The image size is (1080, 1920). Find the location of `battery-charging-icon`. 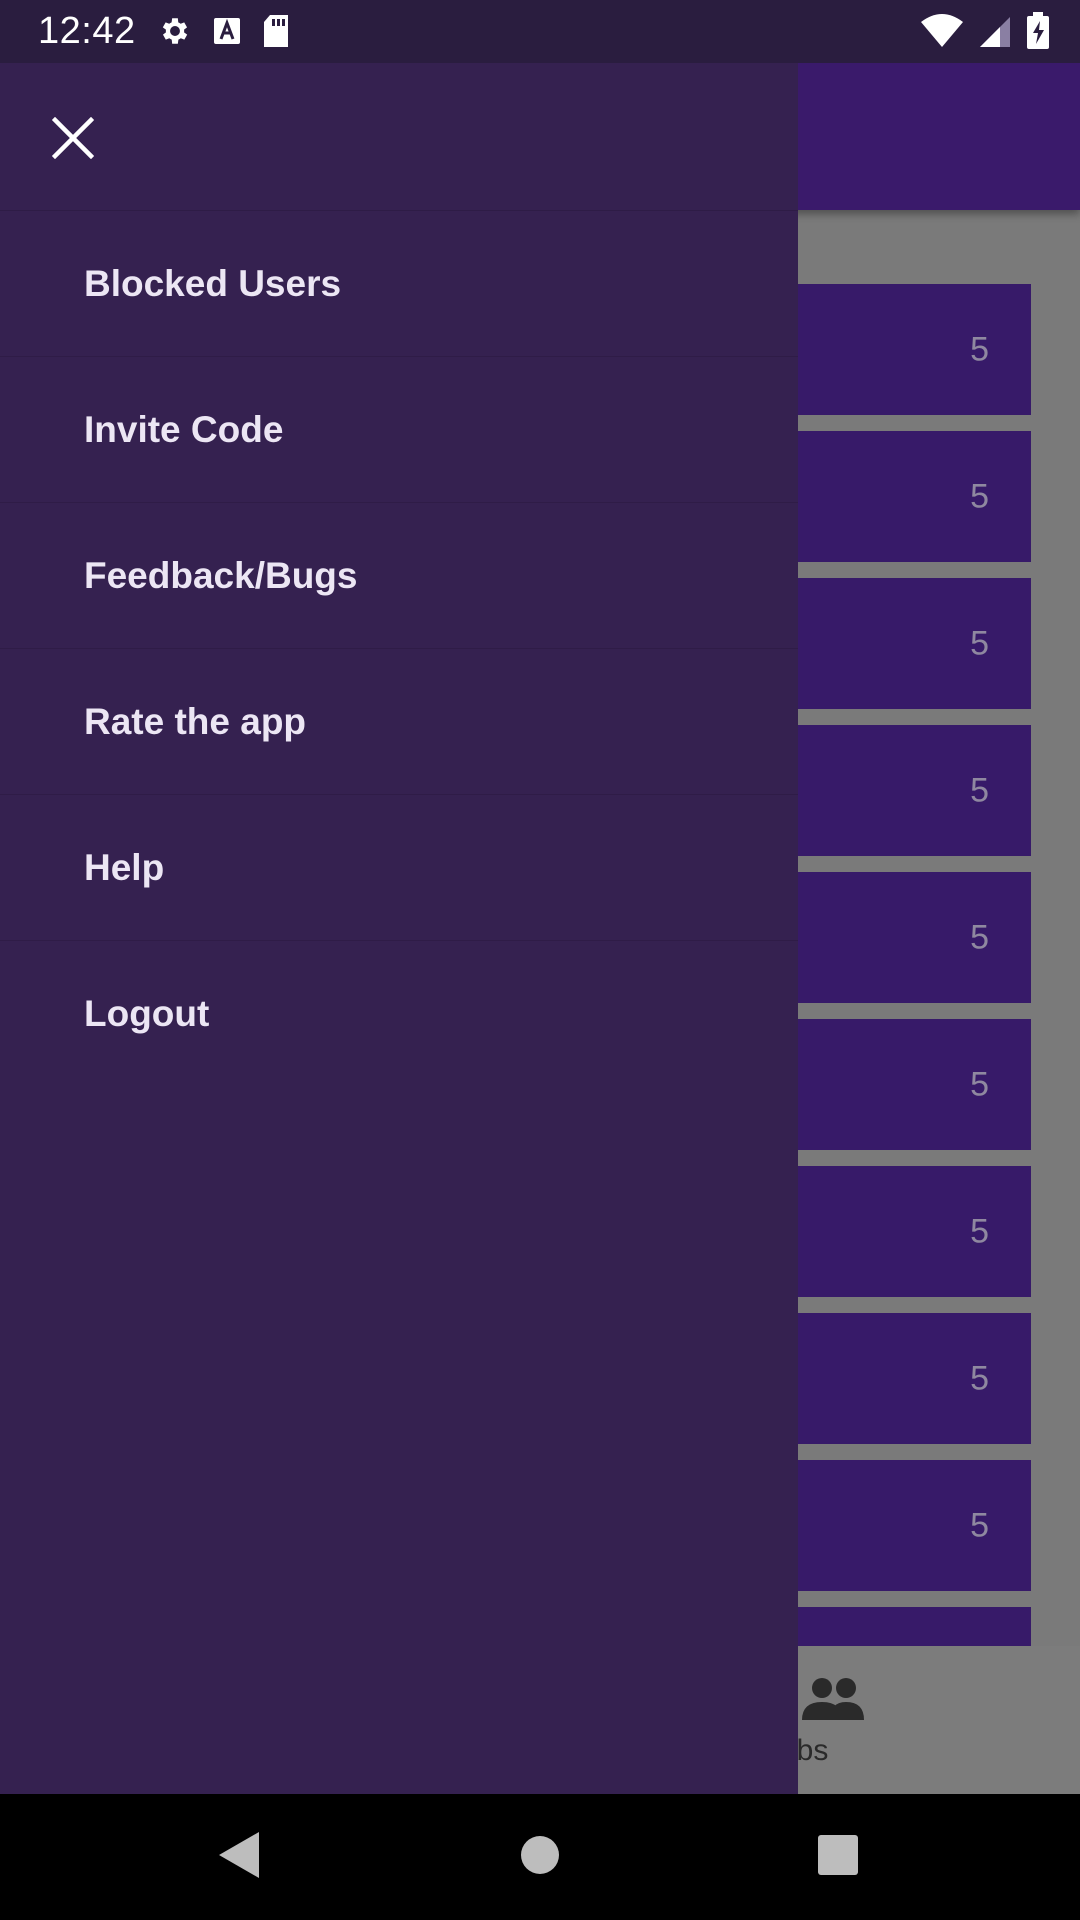

battery-charging-icon is located at coordinates (1038, 33).